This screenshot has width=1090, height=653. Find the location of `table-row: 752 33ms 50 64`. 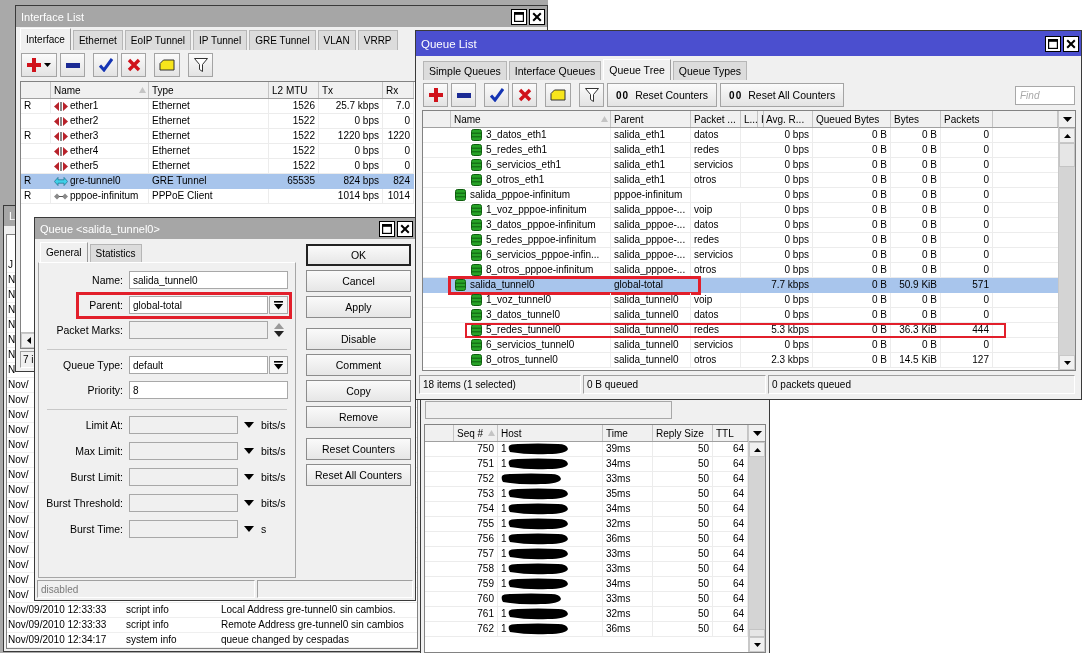

table-row: 752 33ms 50 64 is located at coordinates (586, 479).